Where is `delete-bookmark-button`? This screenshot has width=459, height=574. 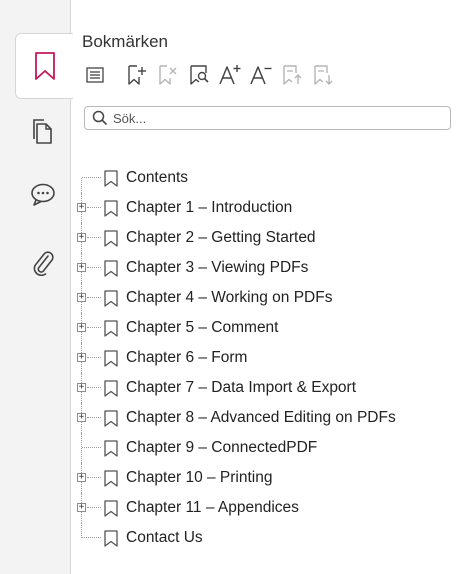
delete-bookmark-button is located at coordinates (168, 75).